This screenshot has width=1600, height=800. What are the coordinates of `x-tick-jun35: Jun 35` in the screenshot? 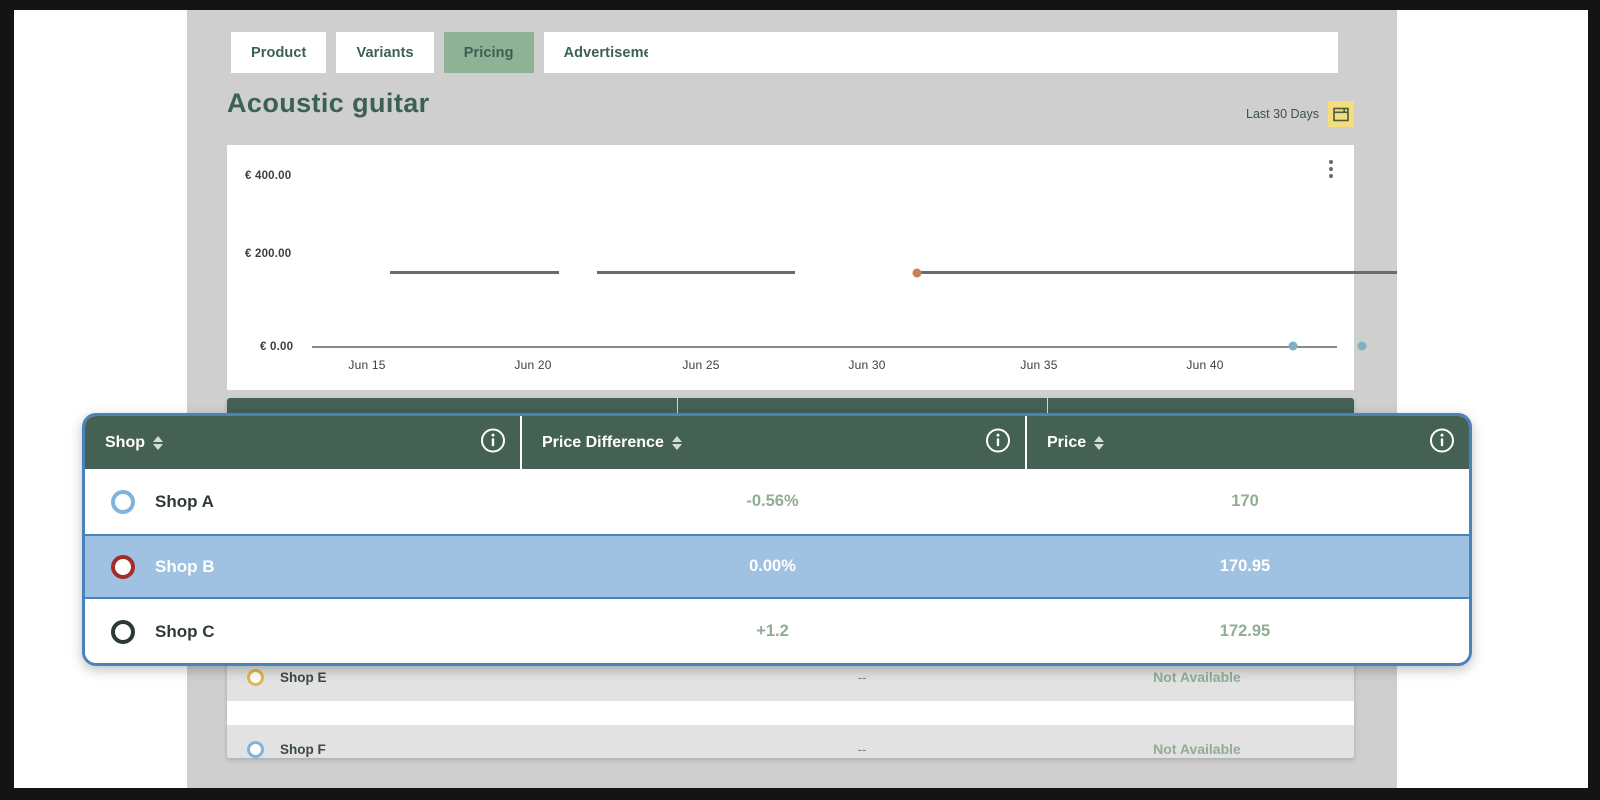 It's located at (1039, 365).